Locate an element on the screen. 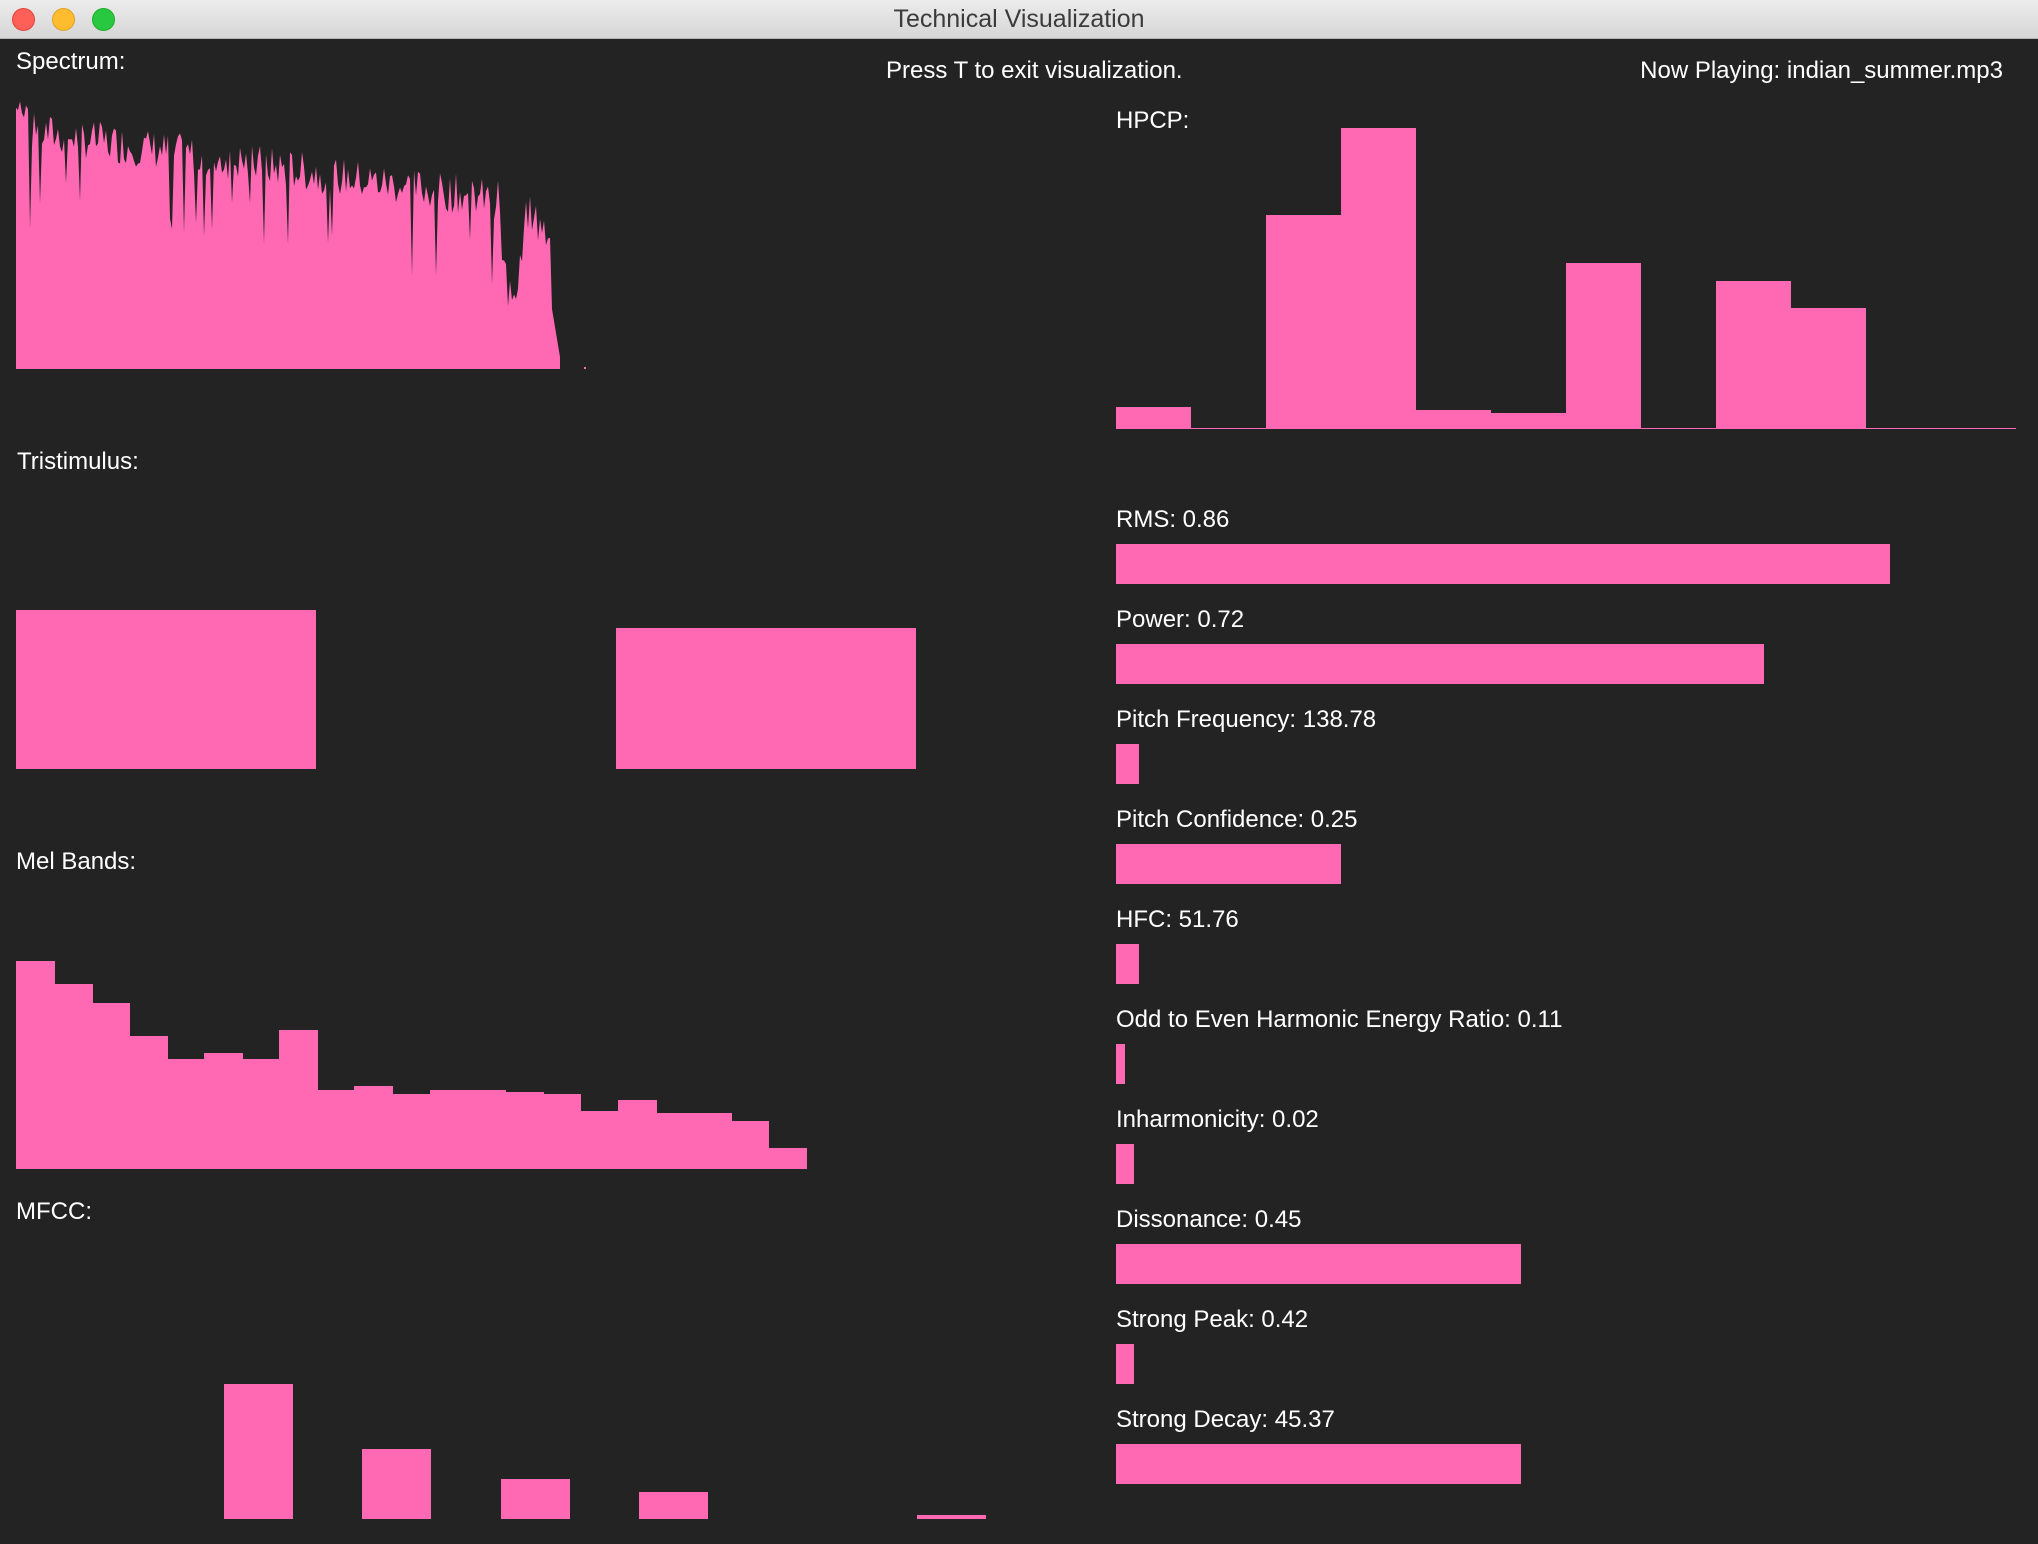 The width and height of the screenshot is (2038, 1544). mel-bands-label: Mel Bands: is located at coordinates (76, 861).